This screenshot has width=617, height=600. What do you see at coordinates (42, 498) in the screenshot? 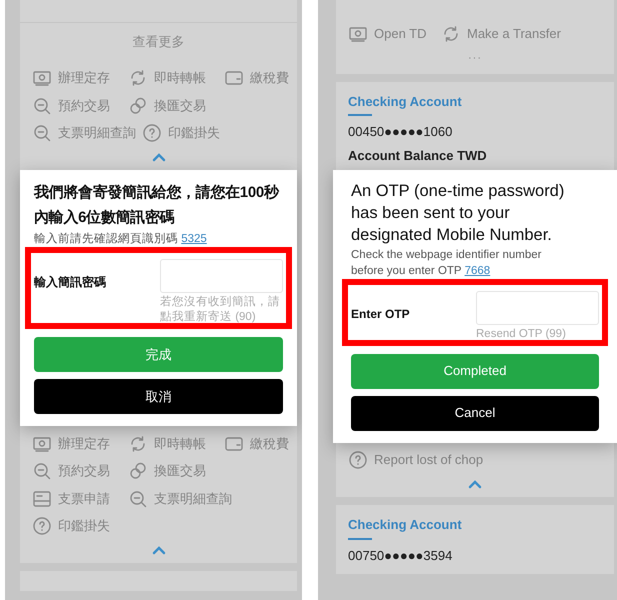
I see `cheque-icon` at bounding box center [42, 498].